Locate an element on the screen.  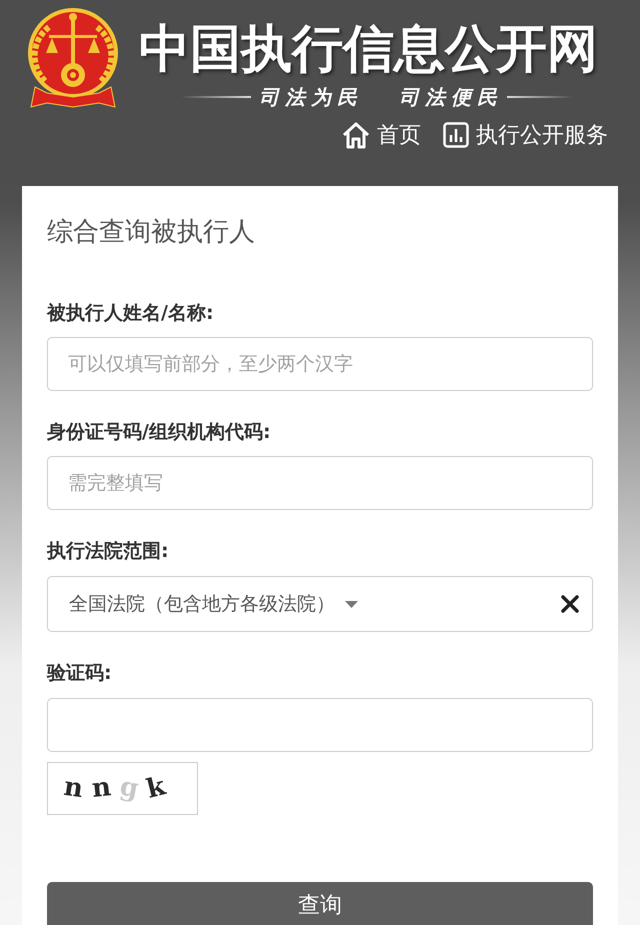
court-range-select: 全国法院（包含地方各级法院） is located at coordinates (320, 604).